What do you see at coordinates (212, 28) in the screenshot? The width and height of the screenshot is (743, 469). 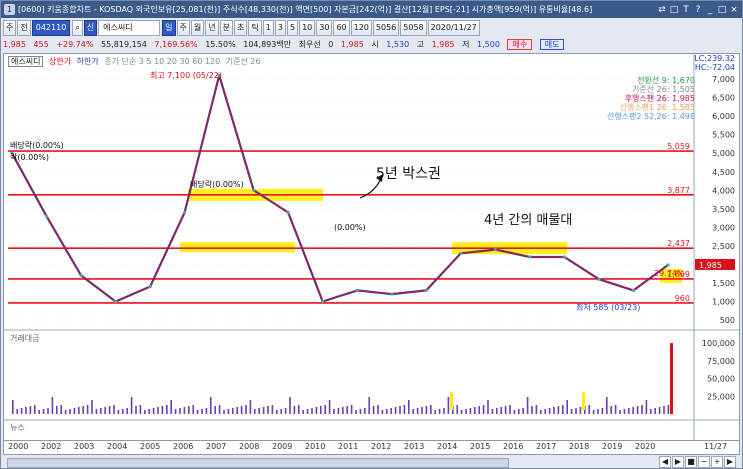 I see `period-year: 년` at bounding box center [212, 28].